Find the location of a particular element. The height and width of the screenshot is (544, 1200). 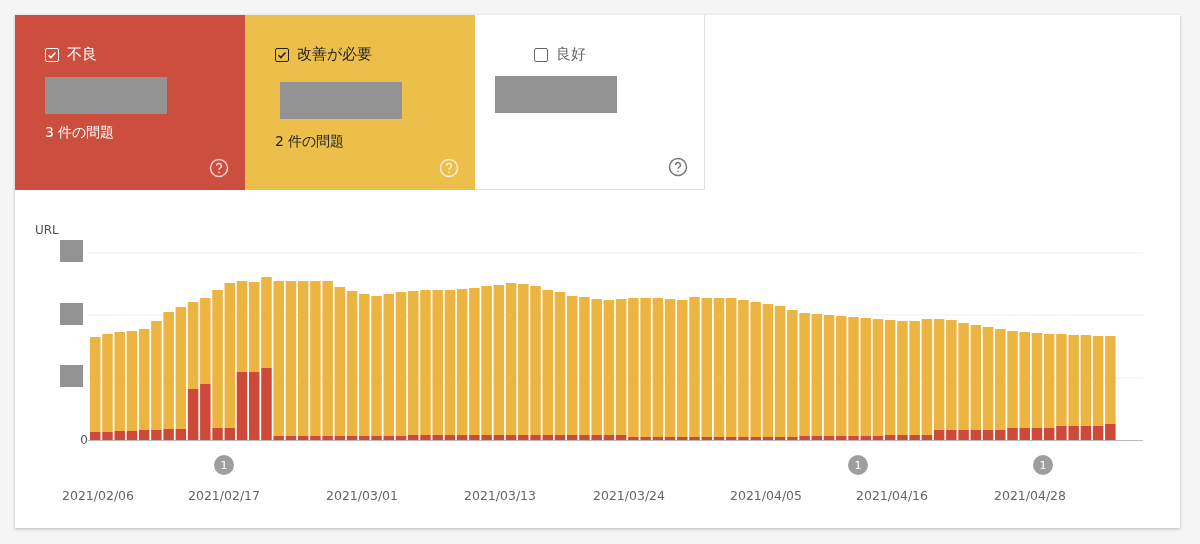

help-icon is located at coordinates (678, 167).